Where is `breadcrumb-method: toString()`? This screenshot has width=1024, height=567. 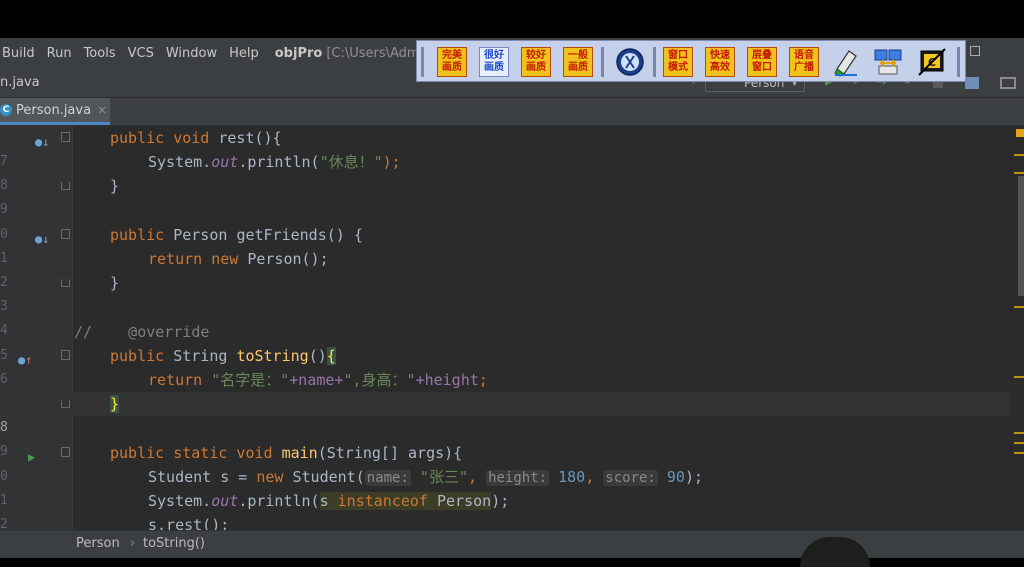
breadcrumb-method: toString() is located at coordinates (174, 543).